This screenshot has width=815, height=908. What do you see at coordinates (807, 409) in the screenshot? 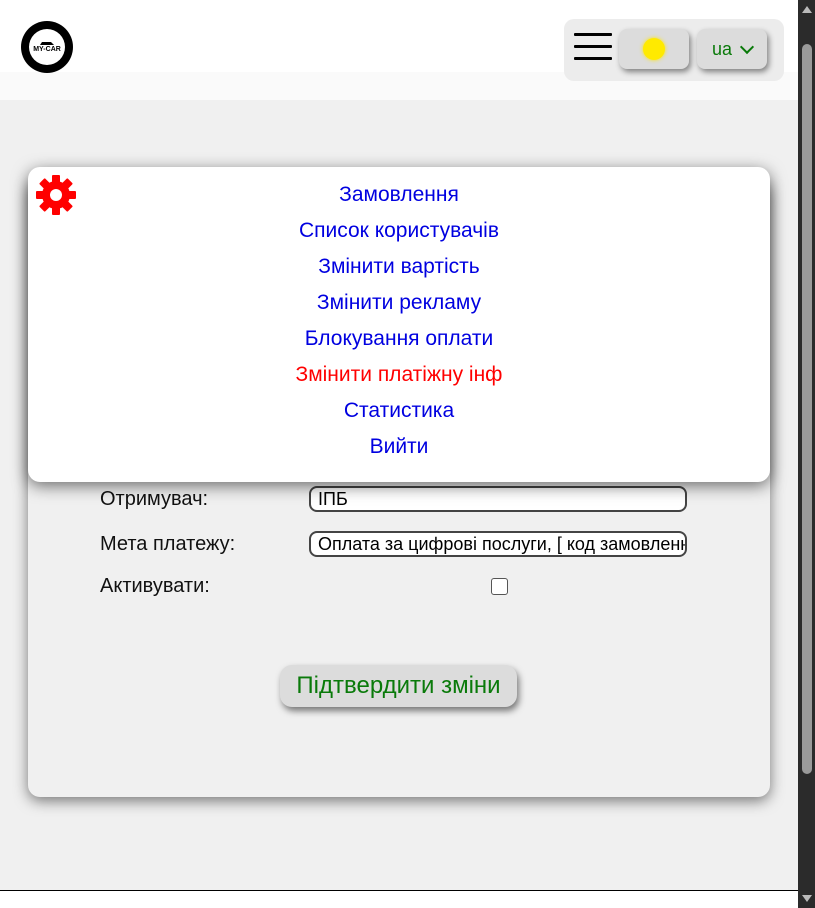
I see `scroll-thumb` at bounding box center [807, 409].